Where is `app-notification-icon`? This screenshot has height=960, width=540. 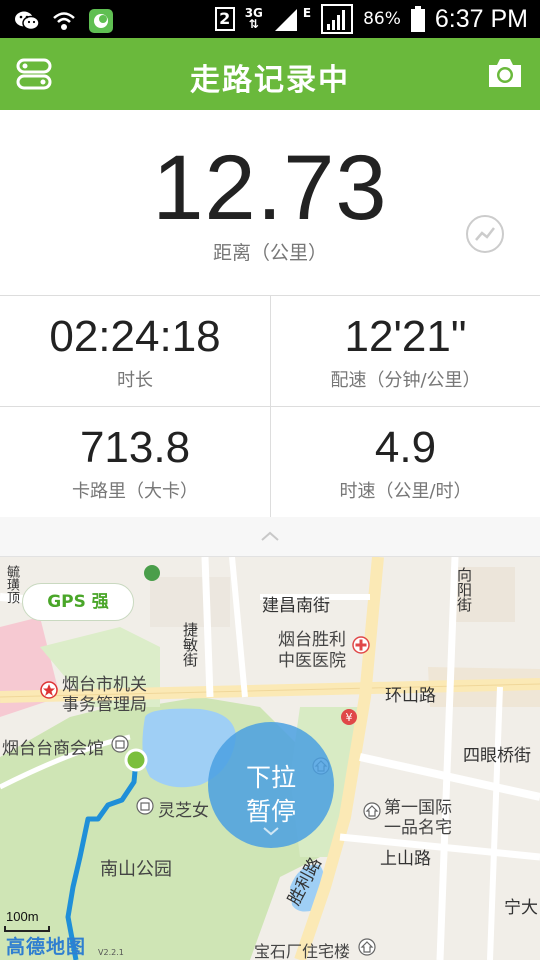
app-notification-icon is located at coordinates (101, 21).